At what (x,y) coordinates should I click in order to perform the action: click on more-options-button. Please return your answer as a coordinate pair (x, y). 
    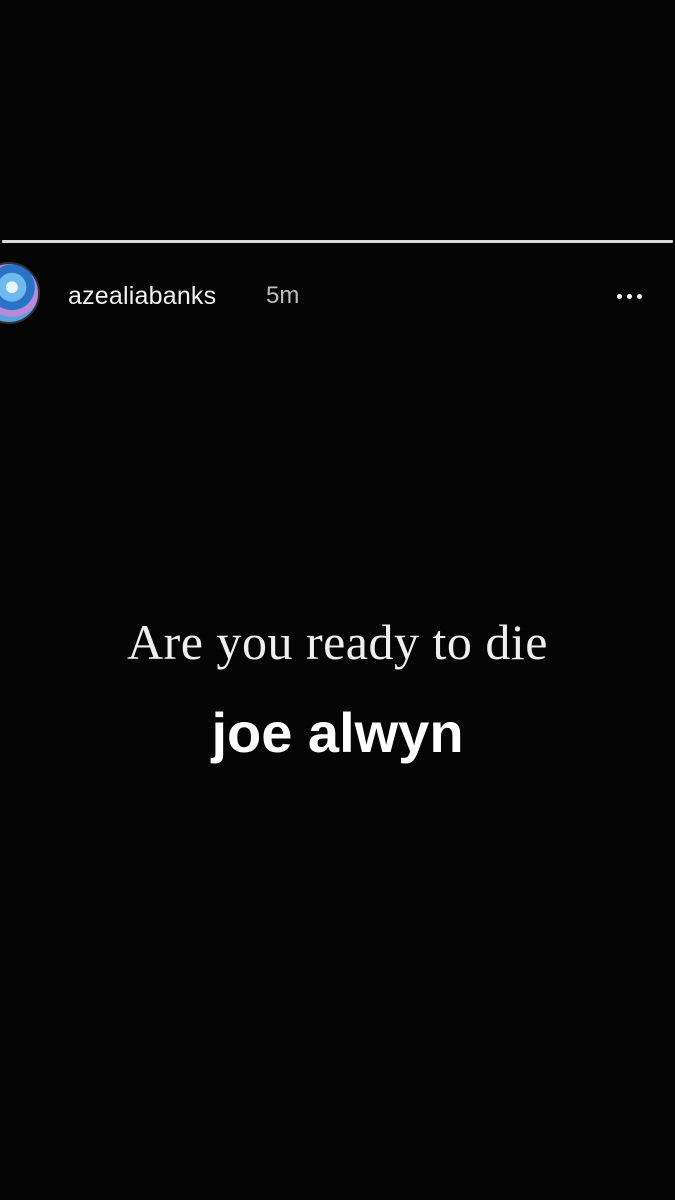
    Looking at the image, I should click on (629, 296).